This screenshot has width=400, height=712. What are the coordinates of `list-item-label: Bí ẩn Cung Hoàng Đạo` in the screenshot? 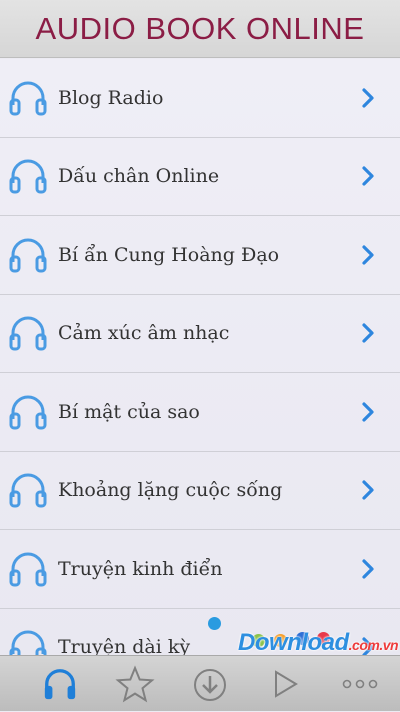 It's located at (169, 254).